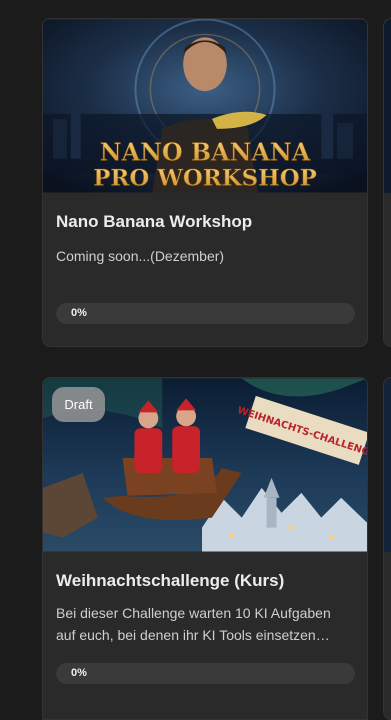 This screenshot has height=720, width=391. I want to click on course-title: Nano Banana Workshop, so click(154, 222).